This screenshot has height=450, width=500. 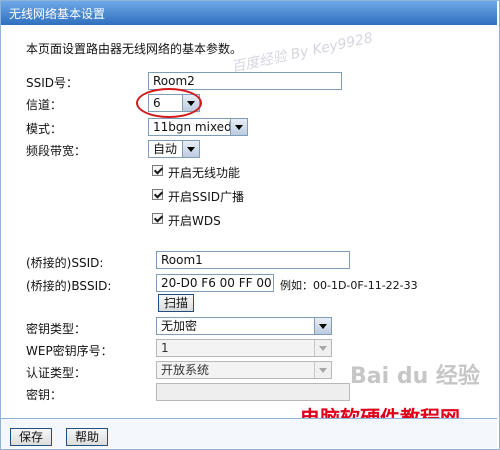 What do you see at coordinates (215, 283) in the screenshot?
I see `bridged-bssid-input: 20-D0 F6 00 FF 00` at bounding box center [215, 283].